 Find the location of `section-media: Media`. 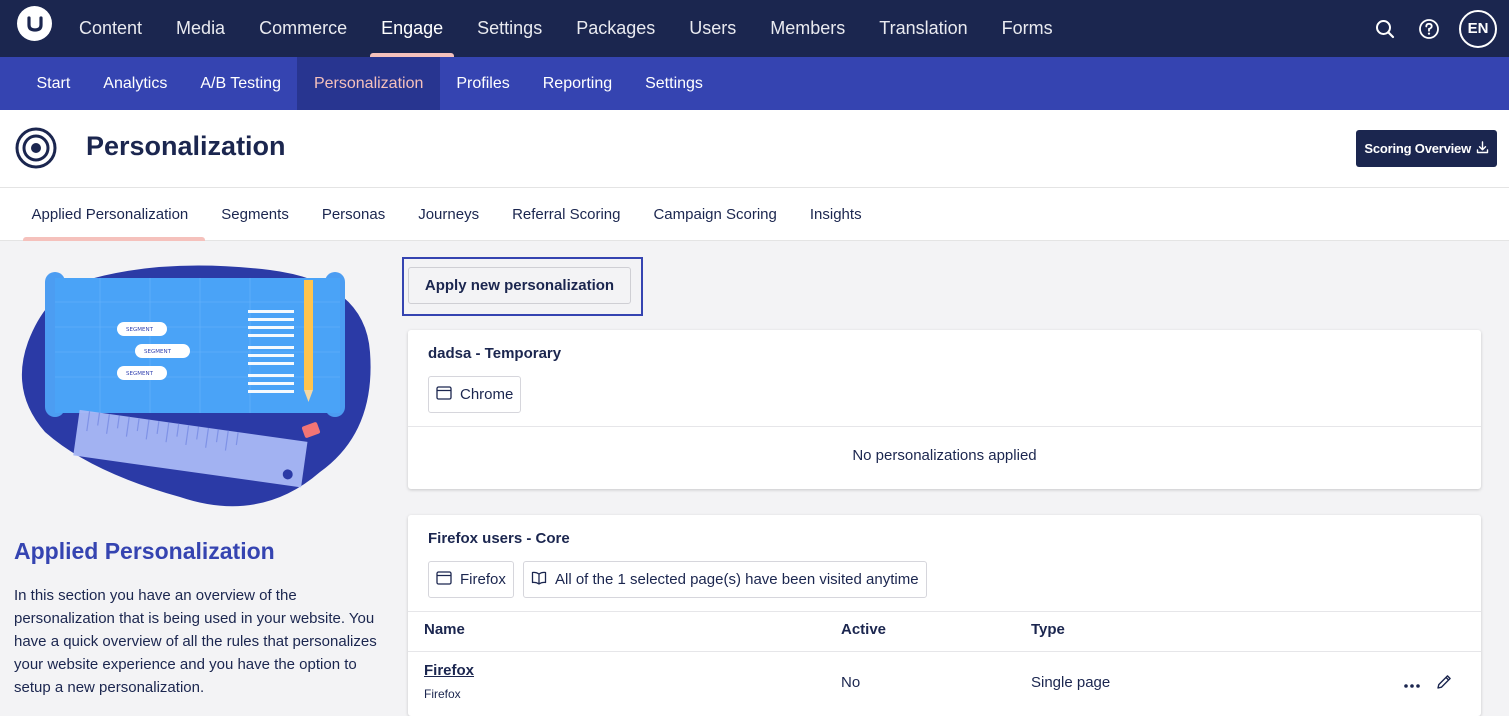

section-media: Media is located at coordinates (200, 28).